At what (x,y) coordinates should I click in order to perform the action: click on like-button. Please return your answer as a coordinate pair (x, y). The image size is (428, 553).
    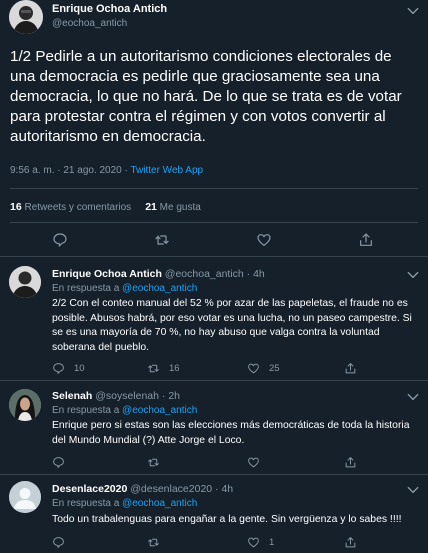
    Looking at the image, I should click on (258, 462).